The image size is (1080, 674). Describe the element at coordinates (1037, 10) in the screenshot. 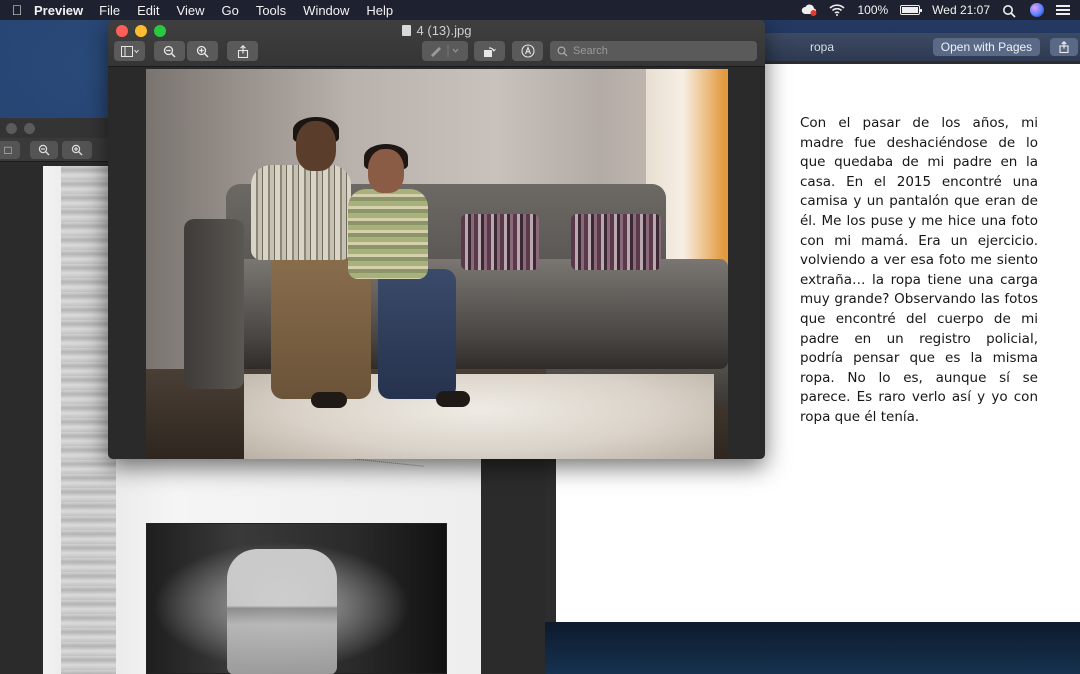

I see `siri-icon` at that location.